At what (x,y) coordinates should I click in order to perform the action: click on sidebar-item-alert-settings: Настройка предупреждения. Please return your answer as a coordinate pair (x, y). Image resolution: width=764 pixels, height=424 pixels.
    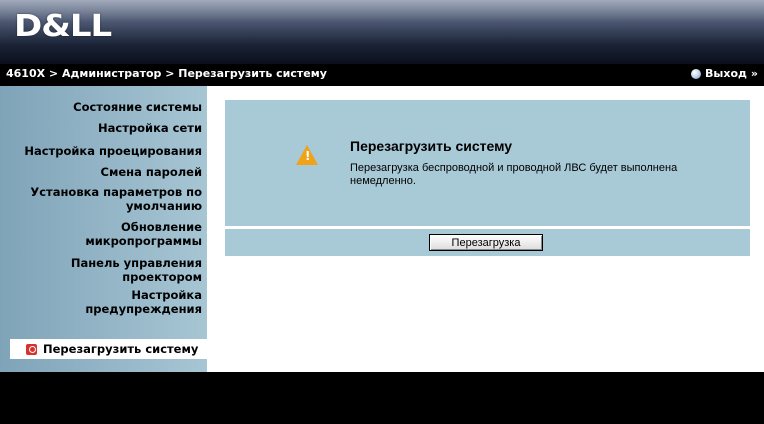
    Looking at the image, I should click on (137, 302).